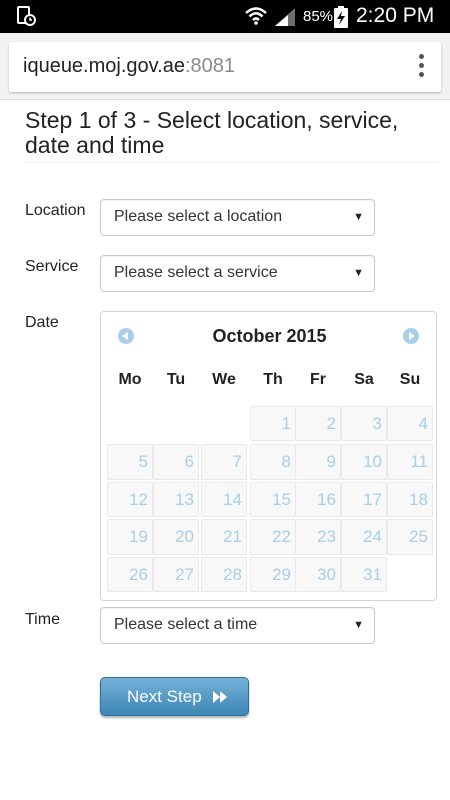 The width and height of the screenshot is (450, 800). What do you see at coordinates (364, 537) in the screenshot?
I see `calendar-day: 24` at bounding box center [364, 537].